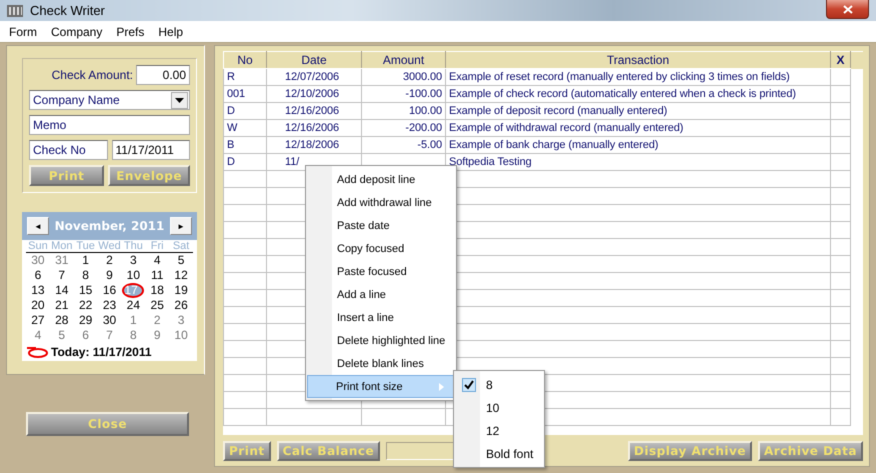 The width and height of the screenshot is (876, 473). What do you see at coordinates (163, 75) in the screenshot?
I see `check-amount-field: 0.00` at bounding box center [163, 75].